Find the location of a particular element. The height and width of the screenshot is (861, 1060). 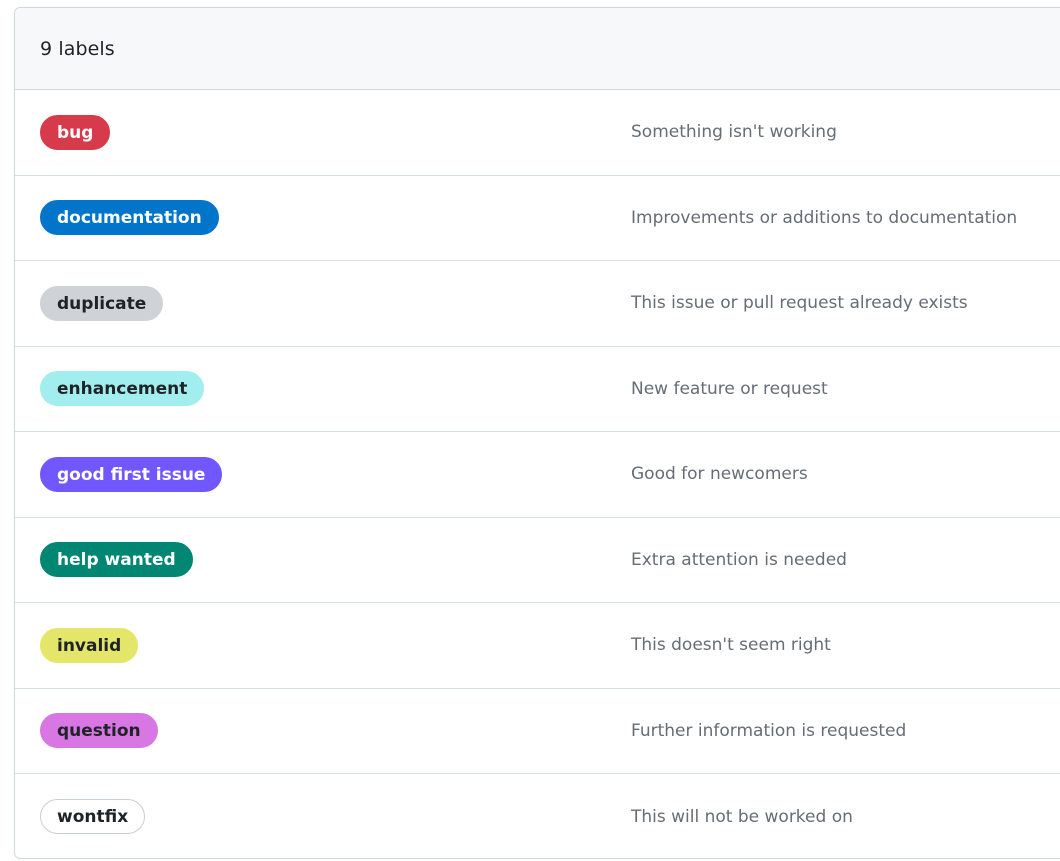

label-cell: documentation is located at coordinates (310, 218).